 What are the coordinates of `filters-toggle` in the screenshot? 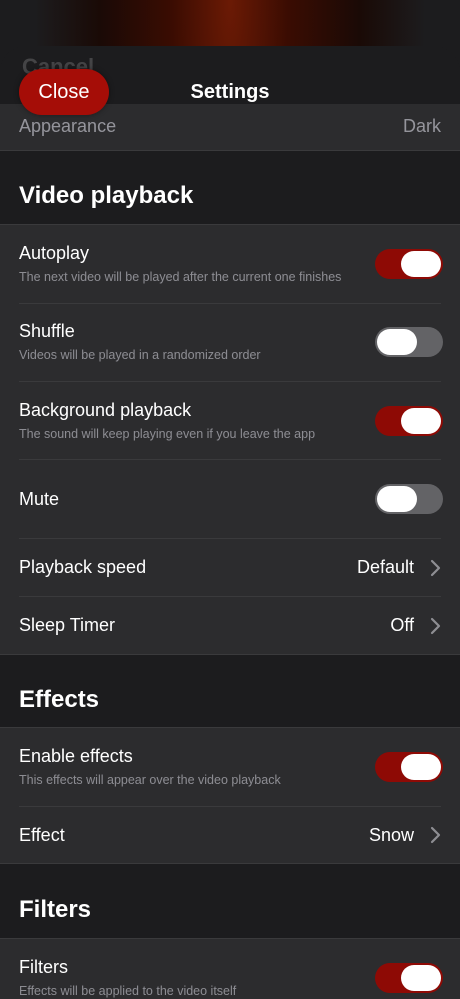 It's located at (409, 978).